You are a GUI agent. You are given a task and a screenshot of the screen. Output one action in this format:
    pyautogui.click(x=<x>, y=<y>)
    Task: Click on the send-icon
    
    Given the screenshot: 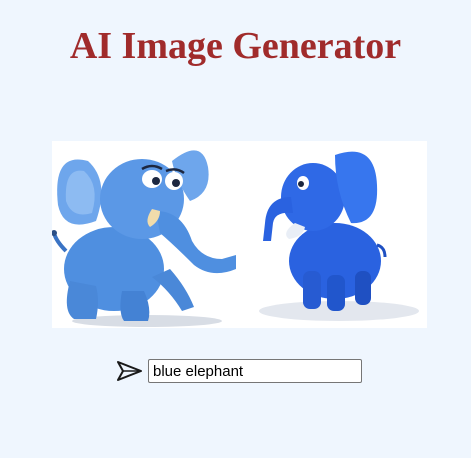 What is the action you would take?
    pyautogui.click(x=129, y=371)
    